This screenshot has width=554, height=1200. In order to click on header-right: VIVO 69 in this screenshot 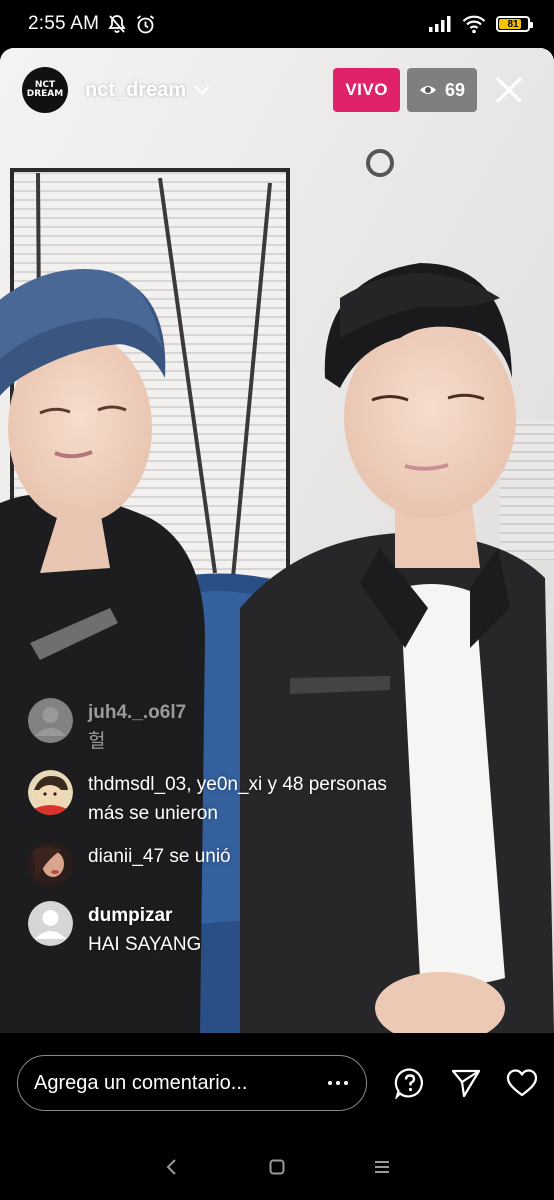, I will do `click(432, 90)`.